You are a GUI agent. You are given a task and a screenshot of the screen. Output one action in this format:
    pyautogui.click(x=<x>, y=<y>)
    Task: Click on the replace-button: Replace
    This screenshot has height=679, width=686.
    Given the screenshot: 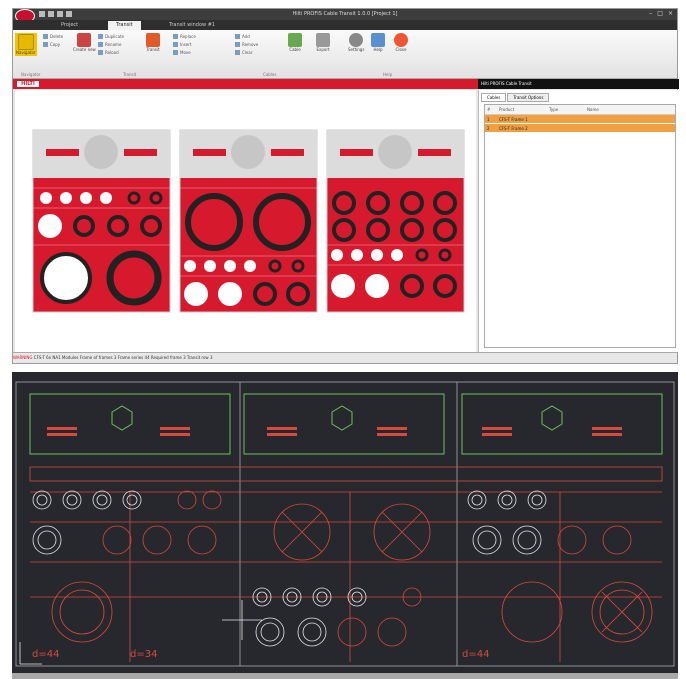 What is the action you would take?
    pyautogui.click(x=184, y=36)
    